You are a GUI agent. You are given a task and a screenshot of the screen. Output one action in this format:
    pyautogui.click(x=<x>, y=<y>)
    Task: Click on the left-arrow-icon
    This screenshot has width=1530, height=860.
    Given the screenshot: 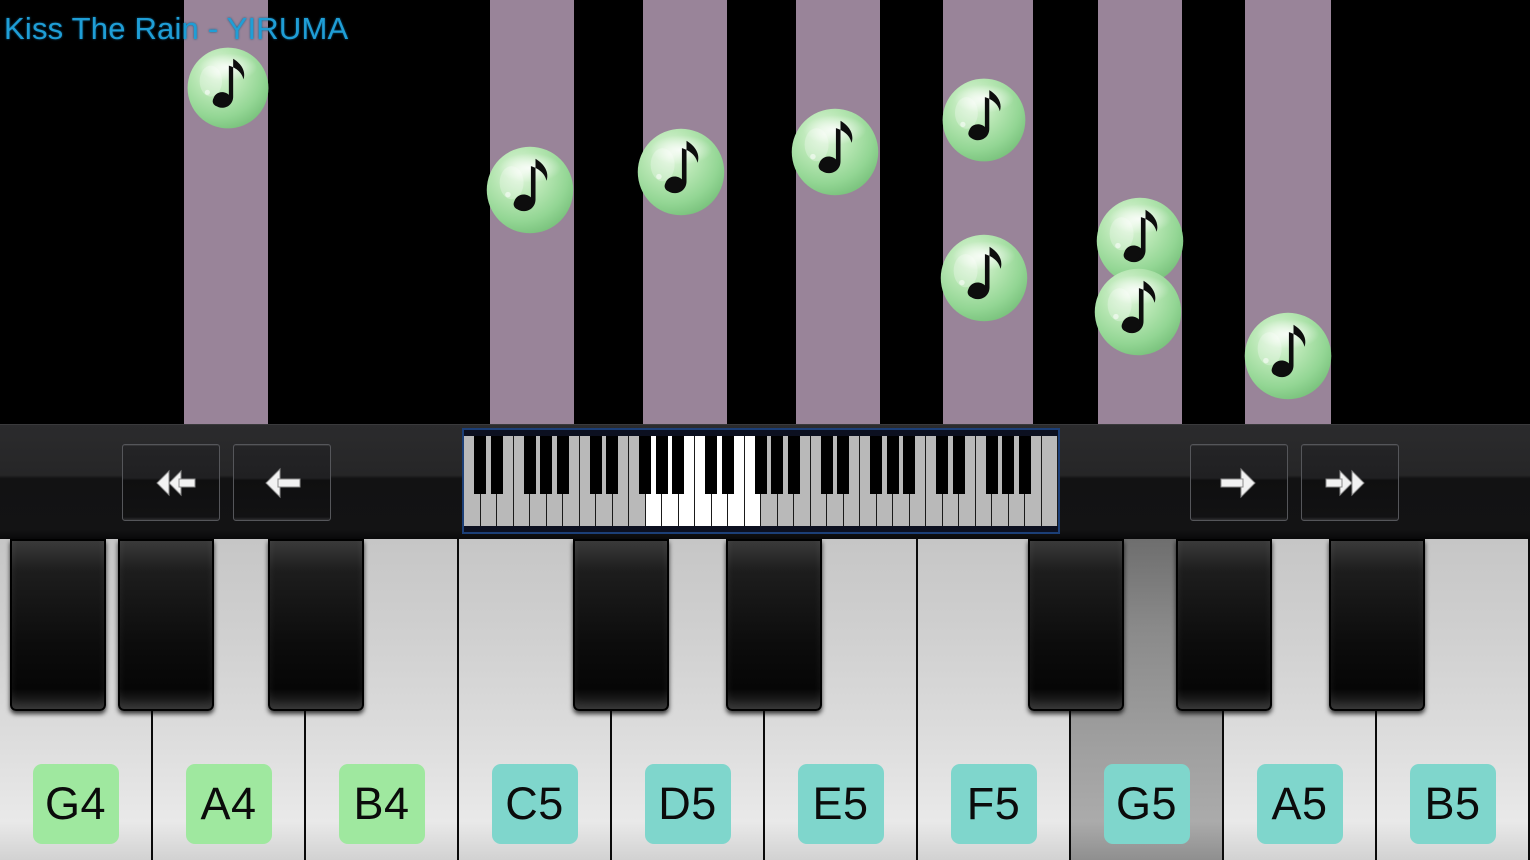 What is the action you would take?
    pyautogui.click(x=282, y=483)
    